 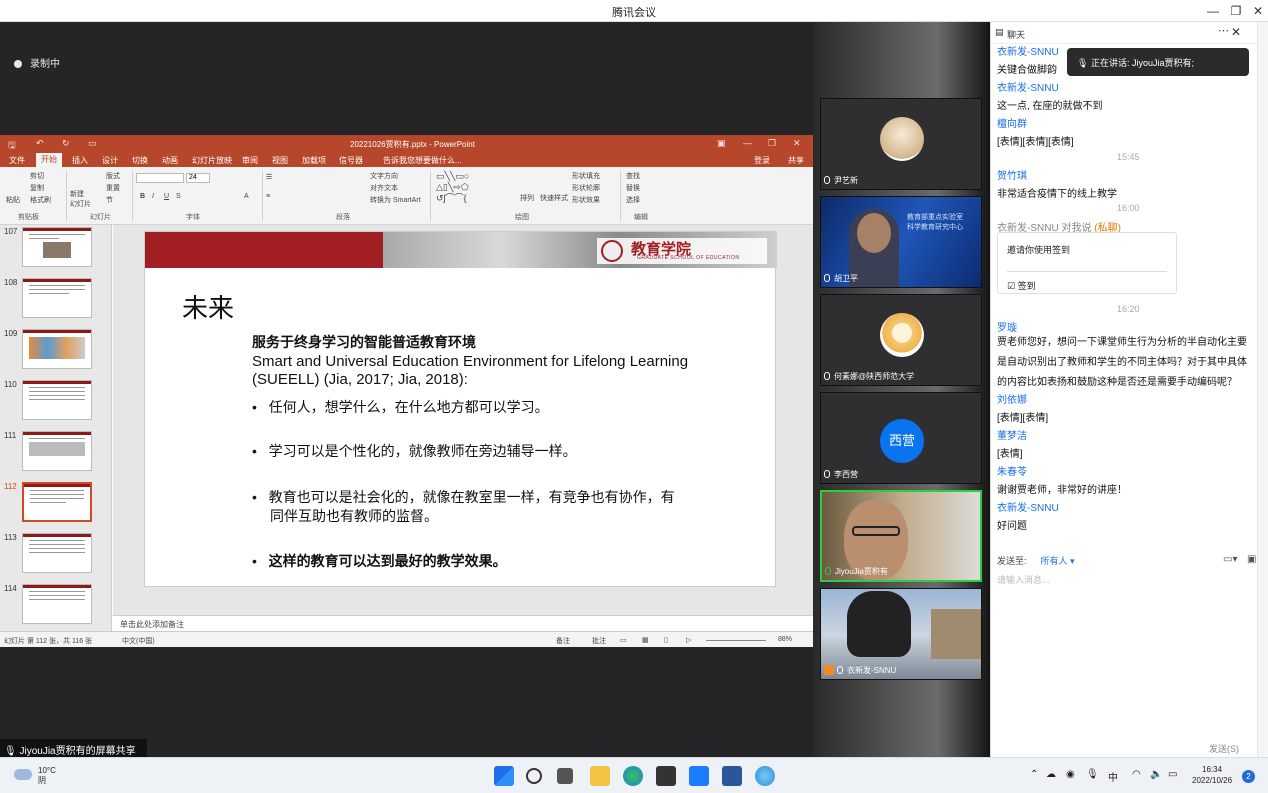 What do you see at coordinates (395, 200) in the screenshot?
I see `smartart-button: 转换为 SmartArt` at bounding box center [395, 200].